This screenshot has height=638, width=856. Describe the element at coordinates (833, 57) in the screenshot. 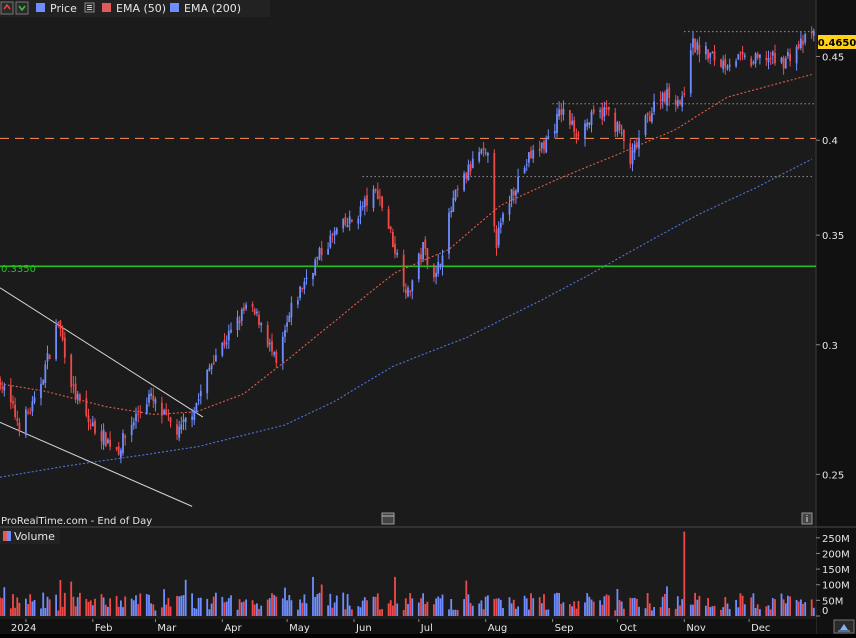

I see `price-axis-label: 0.45` at that location.